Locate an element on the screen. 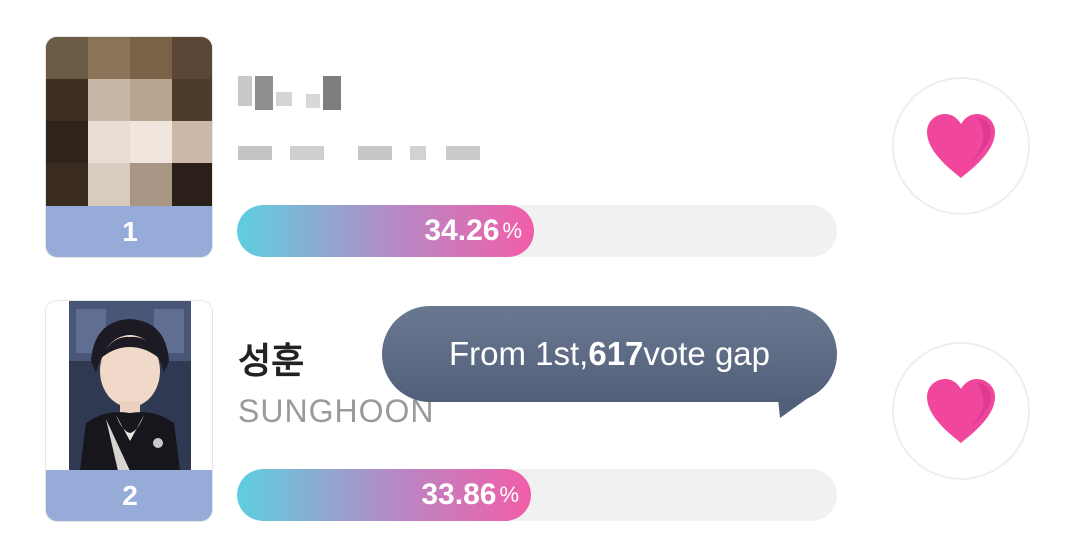 The height and width of the screenshot is (555, 1080). rank-badge: 2 is located at coordinates (129, 495).